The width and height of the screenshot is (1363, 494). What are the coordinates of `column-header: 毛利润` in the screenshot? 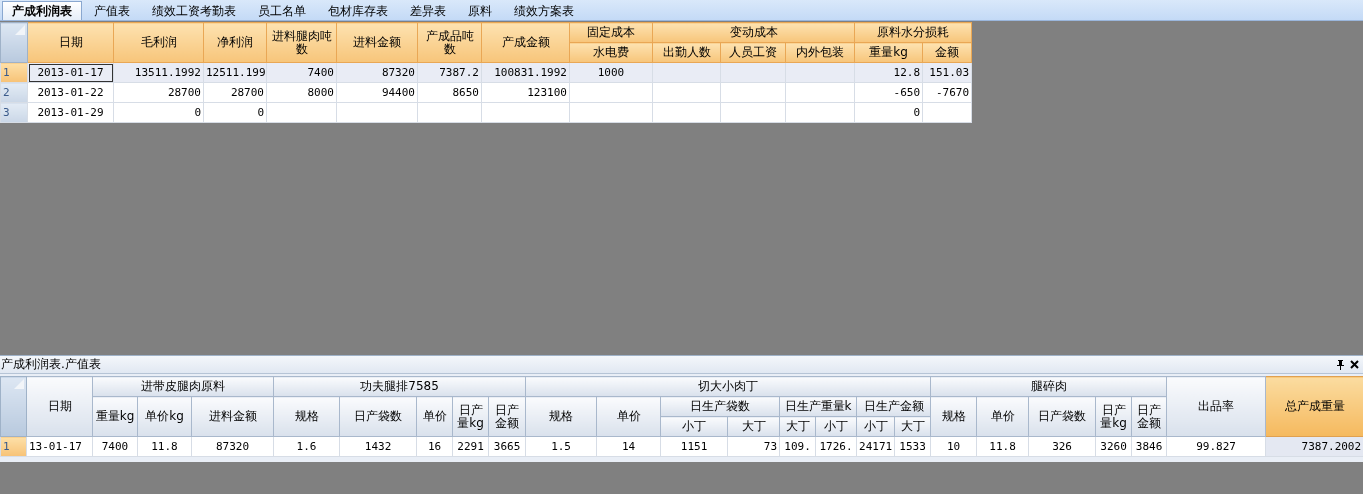 It's located at (158, 42).